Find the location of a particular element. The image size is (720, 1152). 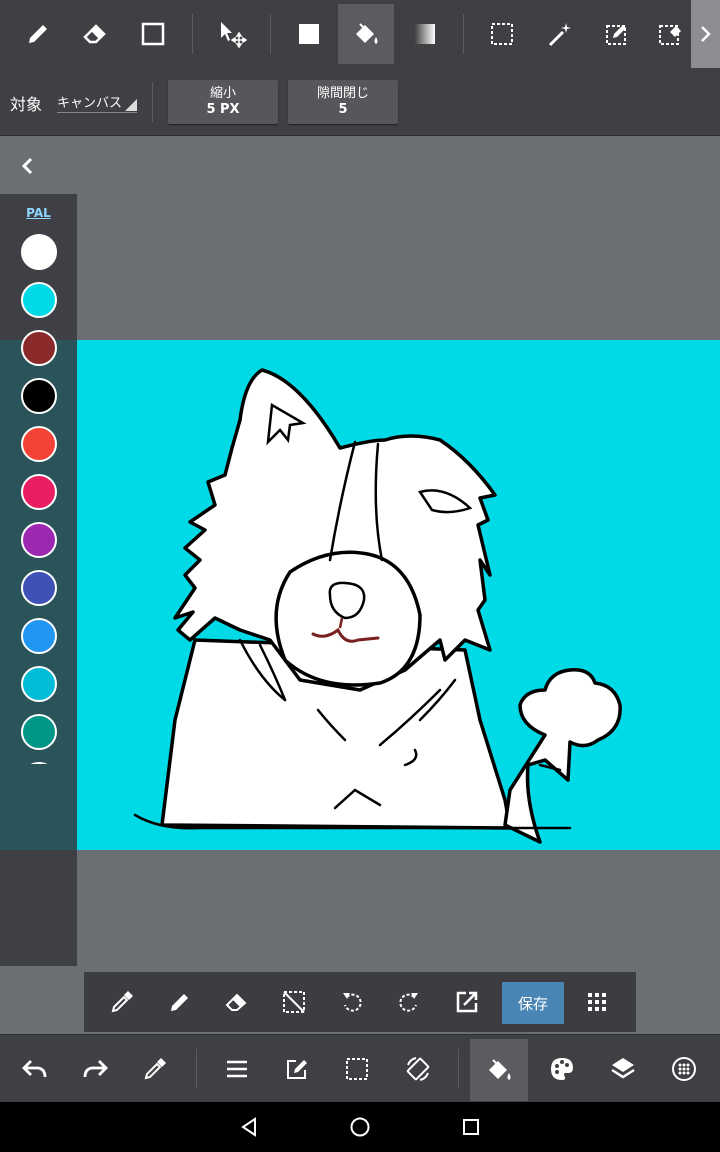

target-label: 対象 is located at coordinates (26, 104).